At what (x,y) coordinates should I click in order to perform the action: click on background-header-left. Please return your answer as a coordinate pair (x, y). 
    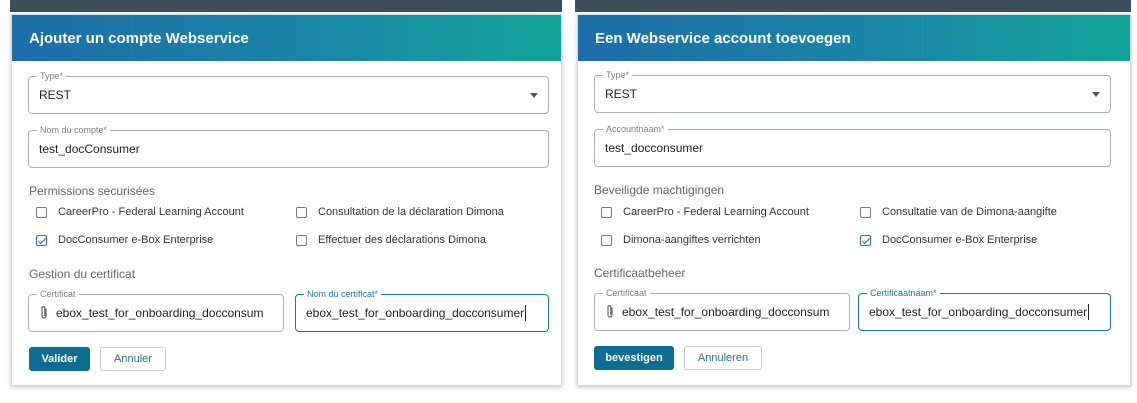
    Looking at the image, I should click on (286, 6).